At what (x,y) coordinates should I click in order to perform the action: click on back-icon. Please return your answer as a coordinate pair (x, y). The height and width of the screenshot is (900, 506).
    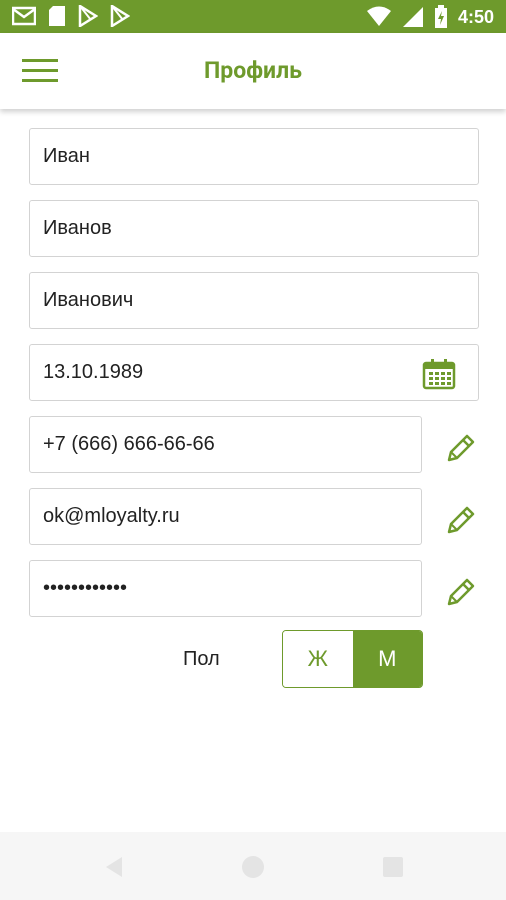
    Looking at the image, I should click on (115, 867).